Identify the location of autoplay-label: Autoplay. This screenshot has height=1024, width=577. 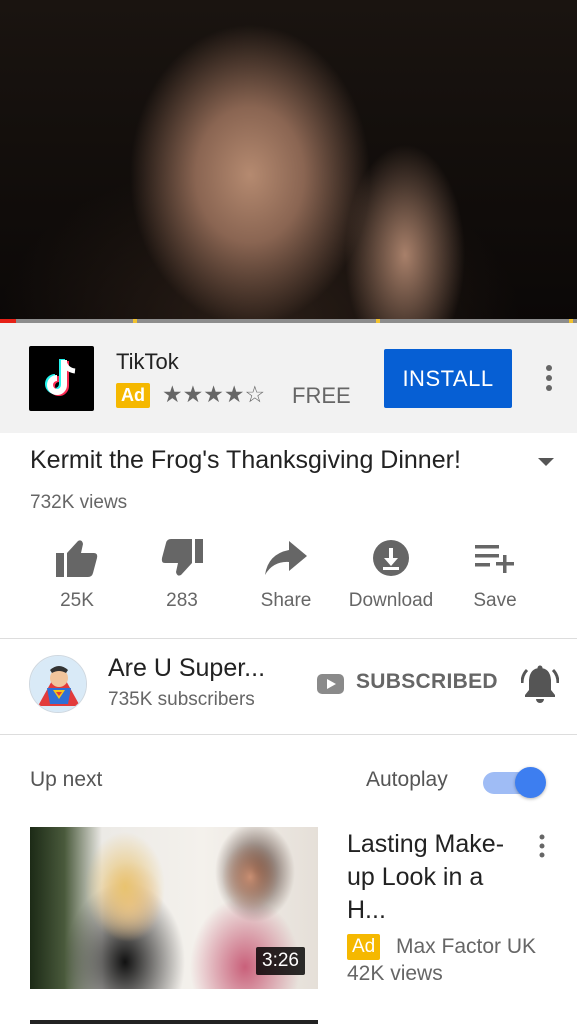
(407, 779).